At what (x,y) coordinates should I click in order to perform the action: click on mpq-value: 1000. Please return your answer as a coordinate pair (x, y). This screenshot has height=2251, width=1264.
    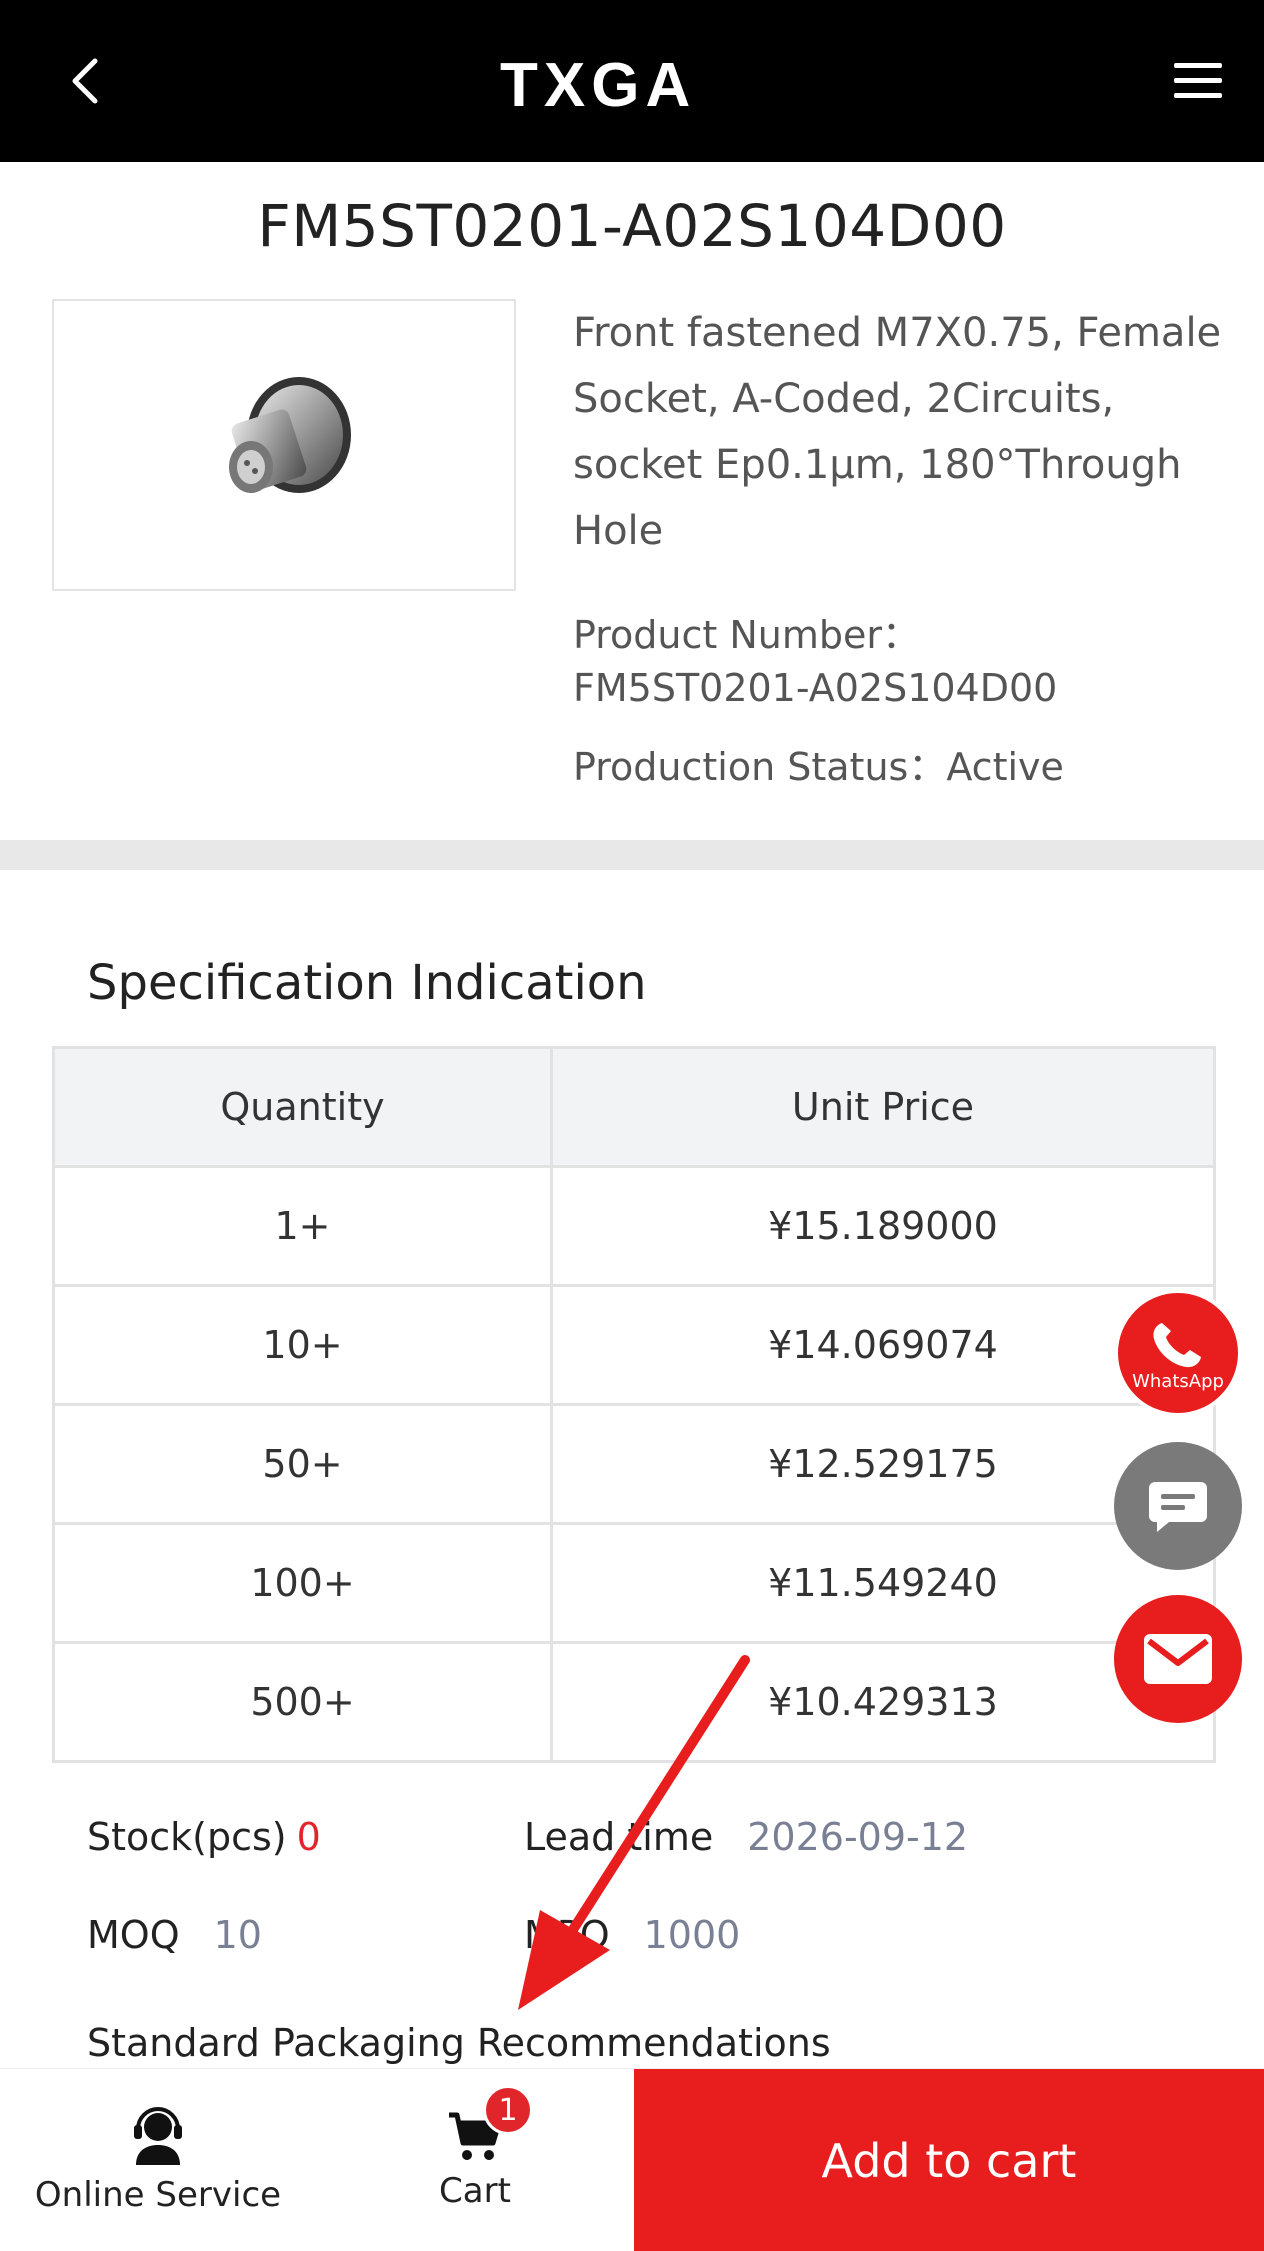
    Looking at the image, I should click on (692, 1935).